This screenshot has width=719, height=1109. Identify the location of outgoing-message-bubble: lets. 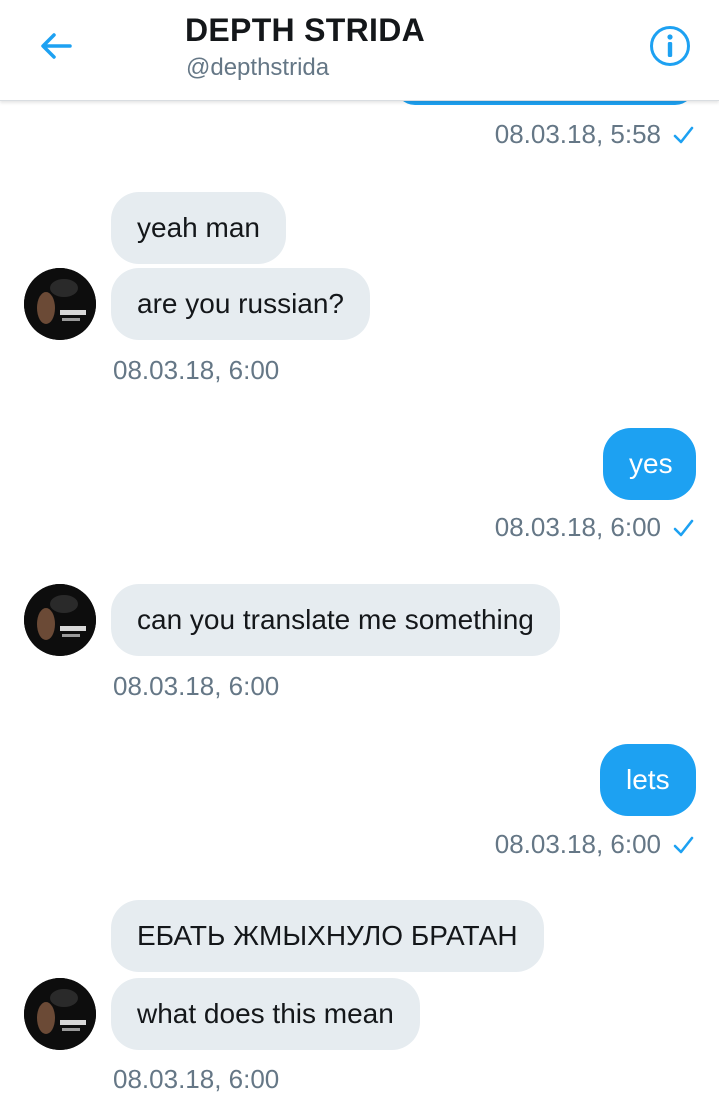
(648, 780).